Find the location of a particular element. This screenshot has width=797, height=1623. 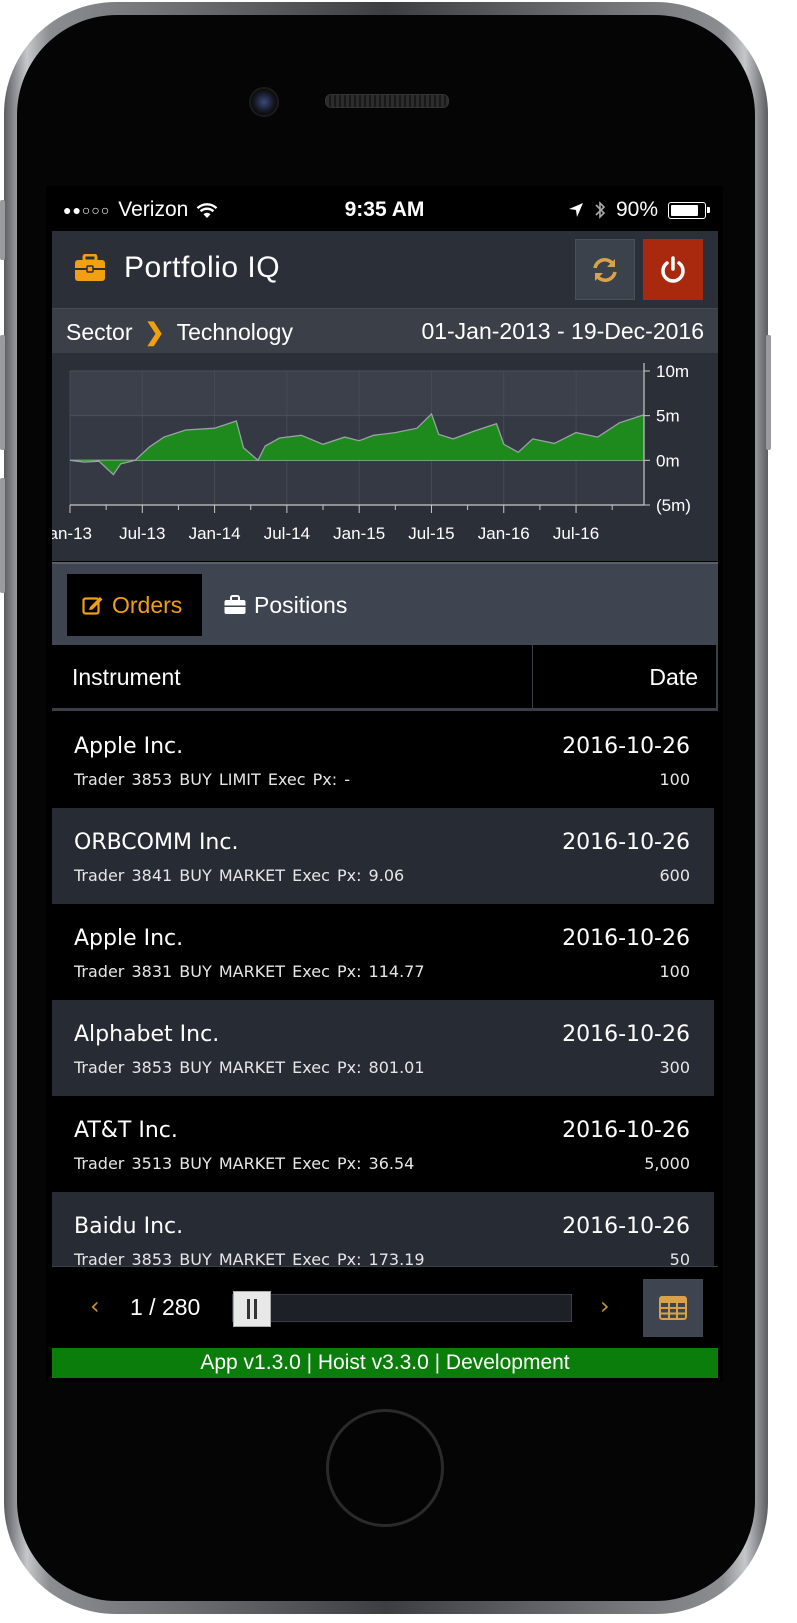

location-arrow-icon is located at coordinates (575, 210).